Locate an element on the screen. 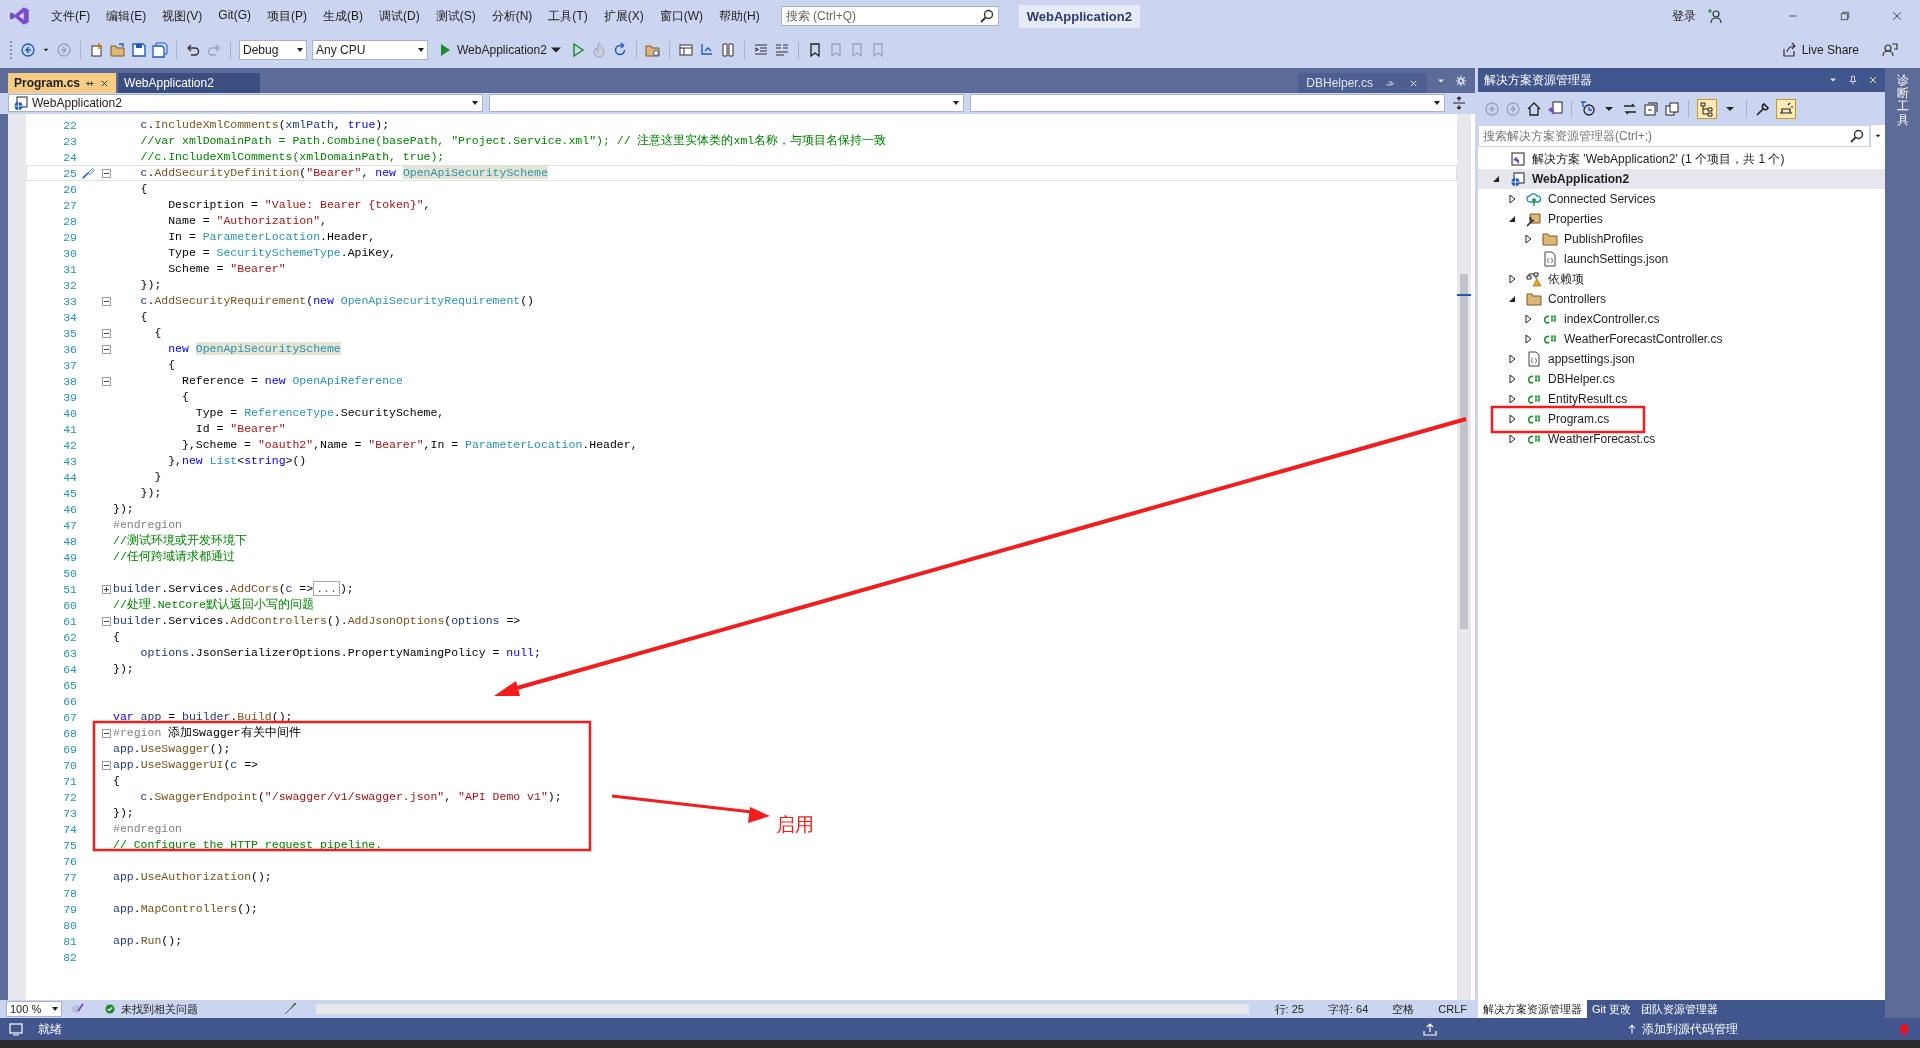  tree-row: Connected Services is located at coordinates (1681, 199).